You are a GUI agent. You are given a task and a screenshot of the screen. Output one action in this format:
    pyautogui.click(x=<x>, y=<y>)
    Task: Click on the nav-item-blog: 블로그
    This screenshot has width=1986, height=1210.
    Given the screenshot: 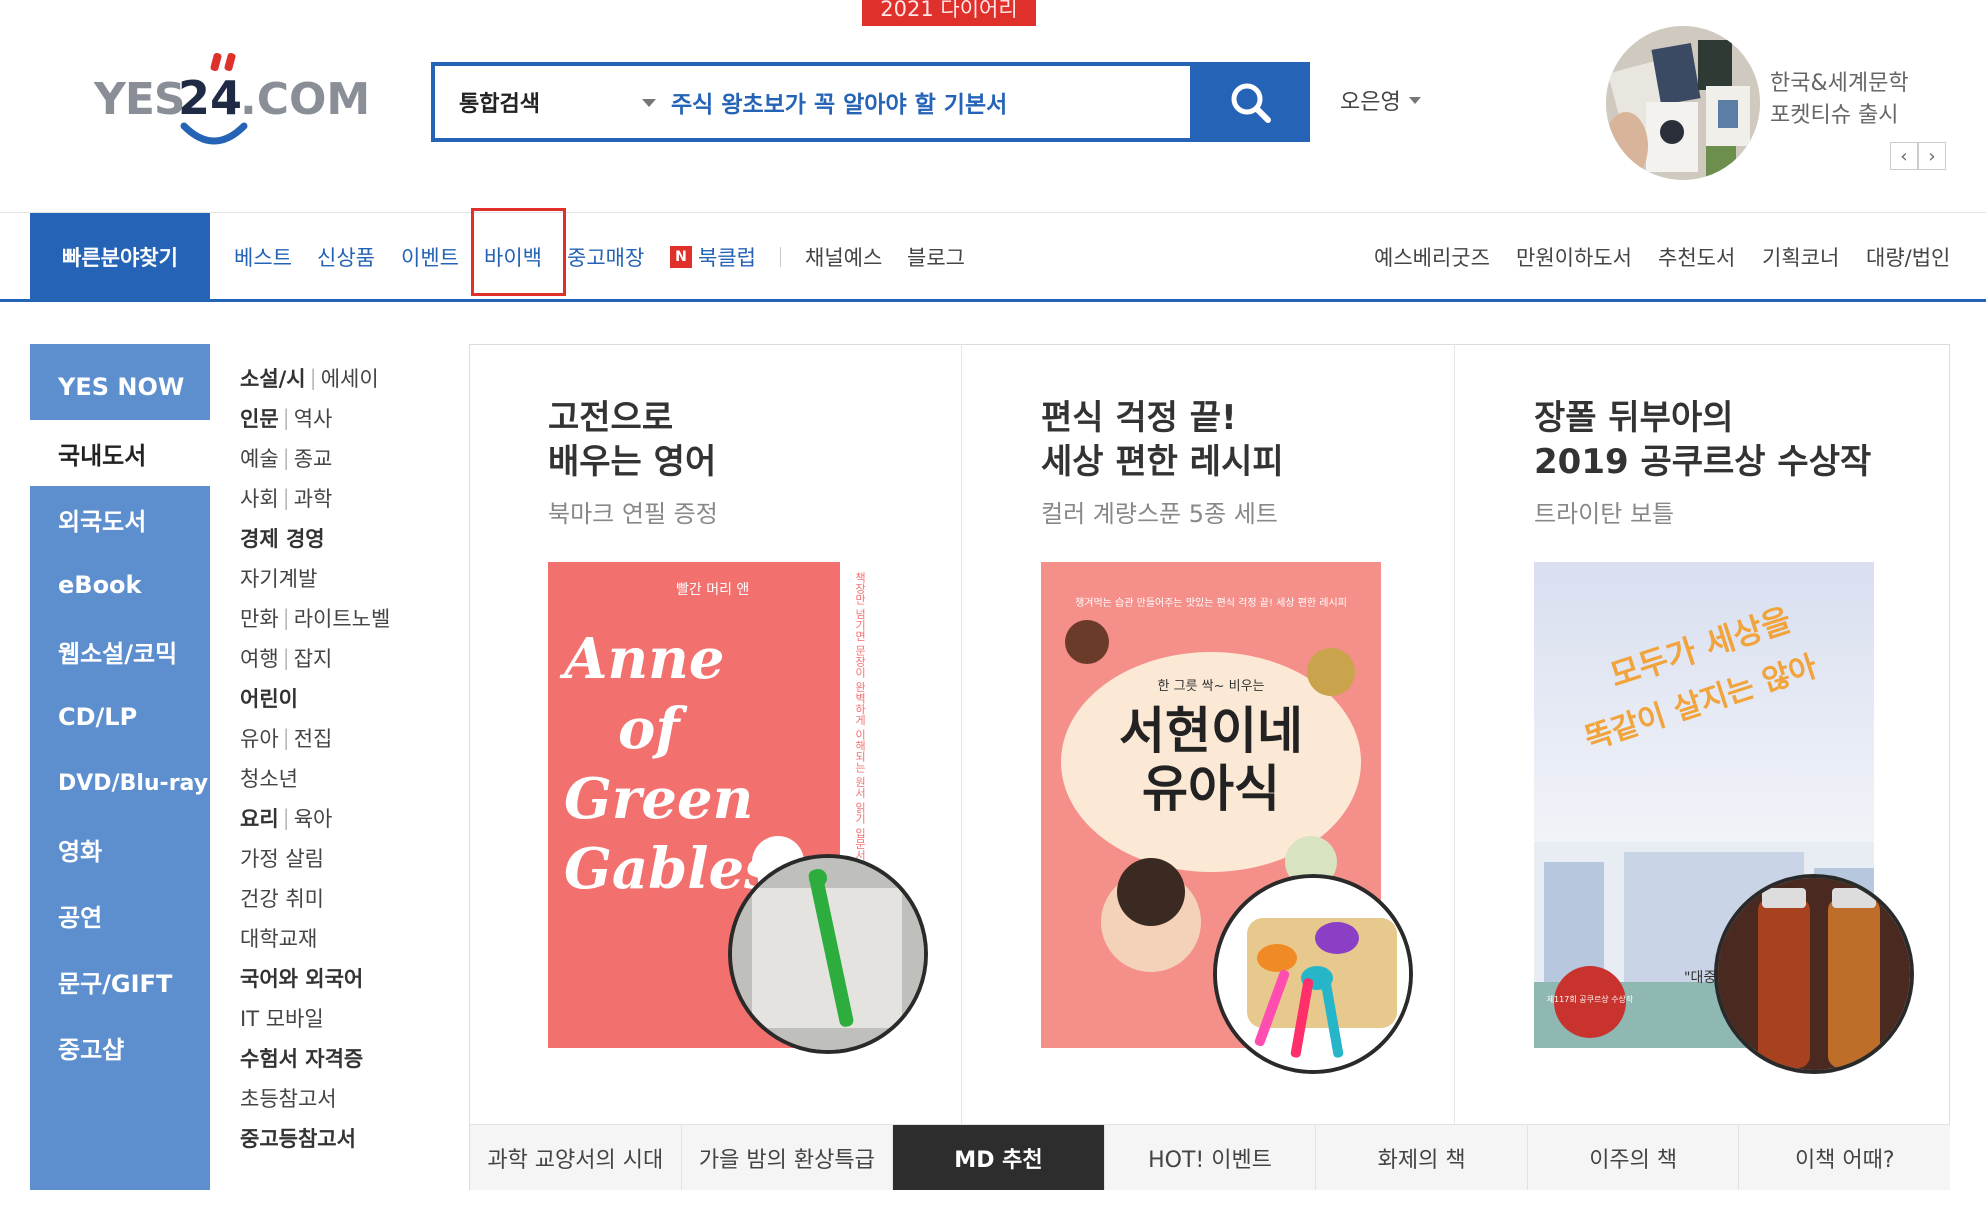 What is the action you would take?
    pyautogui.click(x=936, y=256)
    